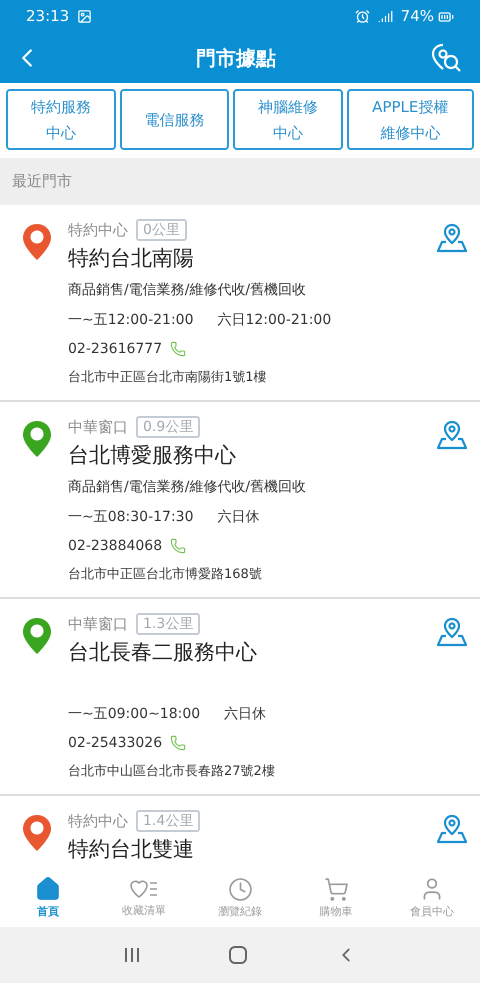  Describe the element at coordinates (163, 652) in the screenshot. I see `store-name: 台北長春二服務中心` at that location.